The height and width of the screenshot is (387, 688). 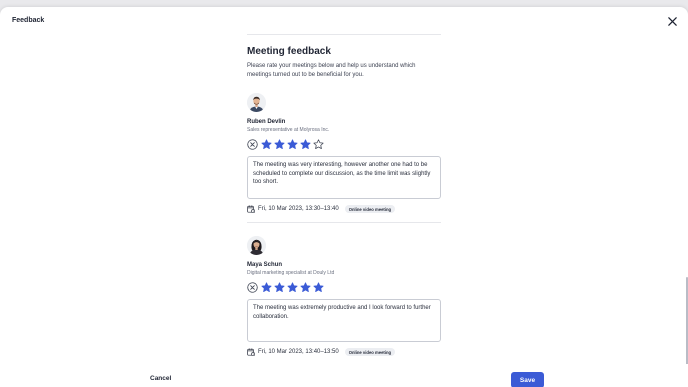 I want to click on dialog-footer: Cancel Save, so click(x=344, y=375).